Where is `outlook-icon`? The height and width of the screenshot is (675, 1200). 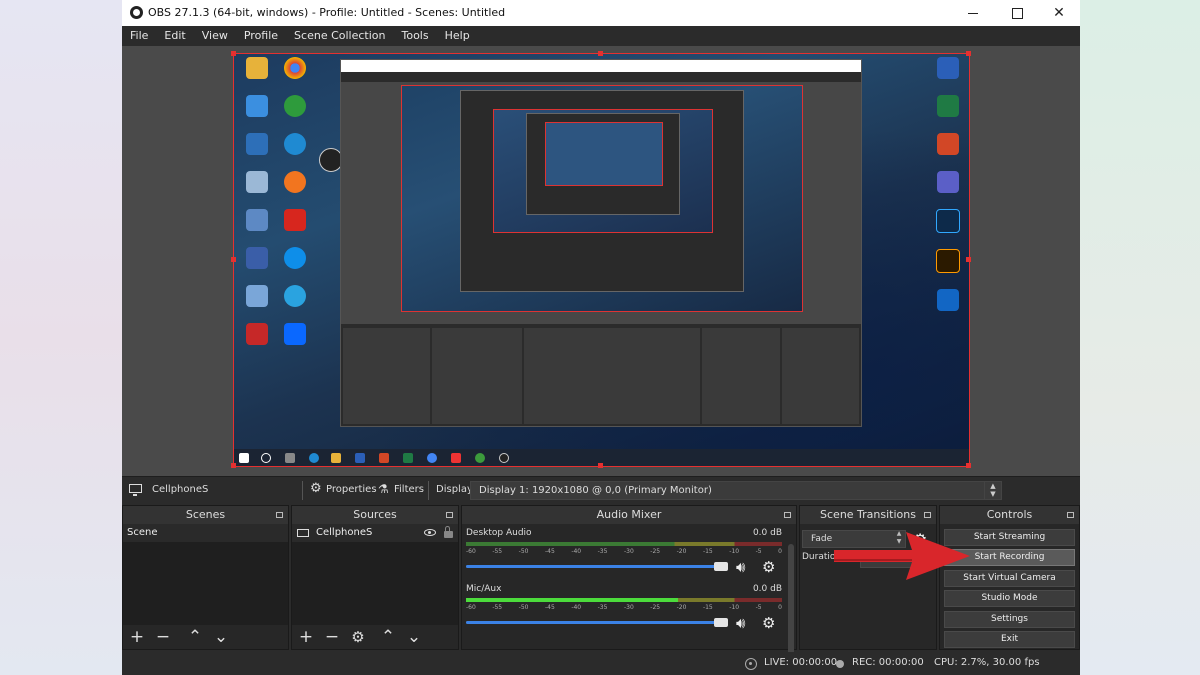 outlook-icon is located at coordinates (948, 306).